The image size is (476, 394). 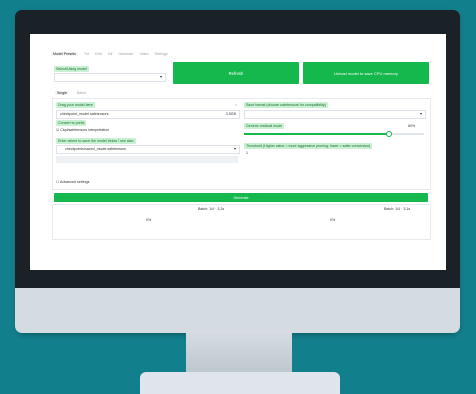 What do you see at coordinates (62, 93) in the screenshot?
I see `subtab-single: Single` at bounding box center [62, 93].